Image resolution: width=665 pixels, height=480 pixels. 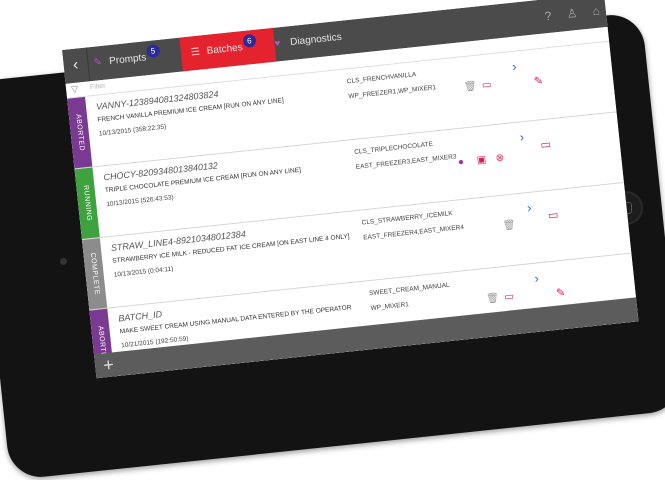 What do you see at coordinates (63, 261) in the screenshot?
I see `camera-icon` at bounding box center [63, 261].